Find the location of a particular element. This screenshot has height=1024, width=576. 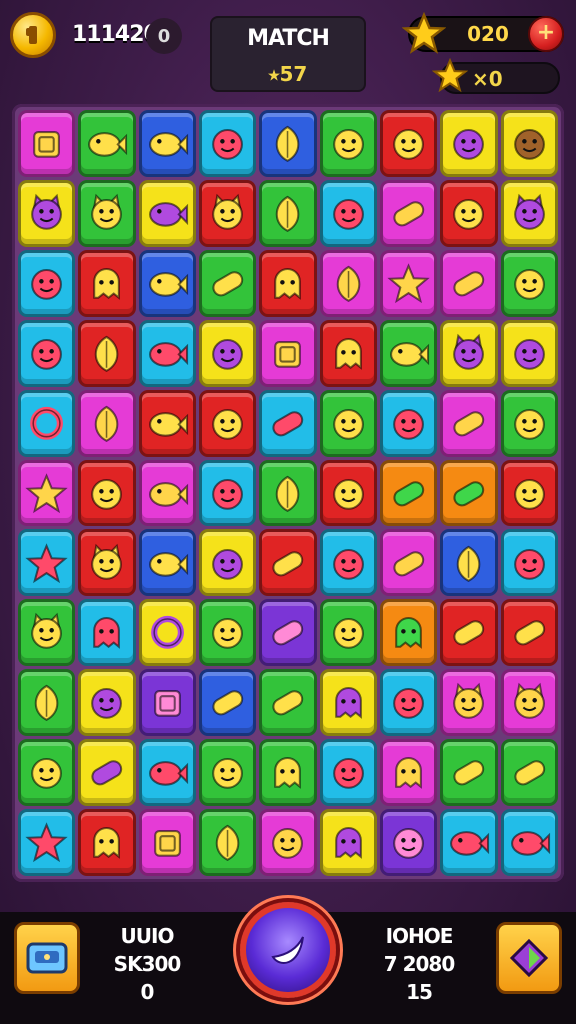

center-action-button is located at coordinates (288, 950).